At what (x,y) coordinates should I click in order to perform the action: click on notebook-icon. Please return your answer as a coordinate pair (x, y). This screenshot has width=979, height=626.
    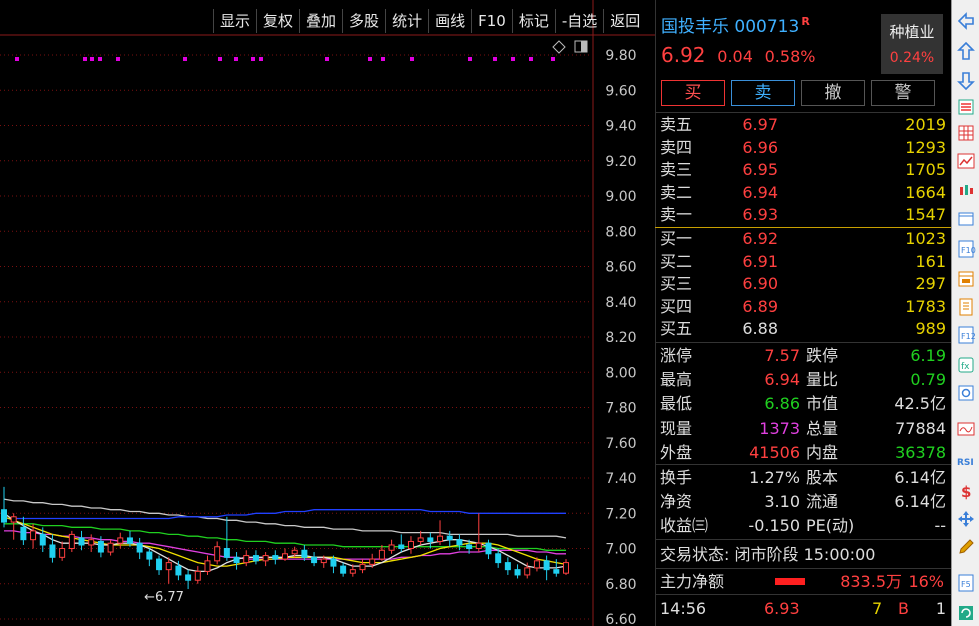
    Looking at the image, I should click on (966, 307).